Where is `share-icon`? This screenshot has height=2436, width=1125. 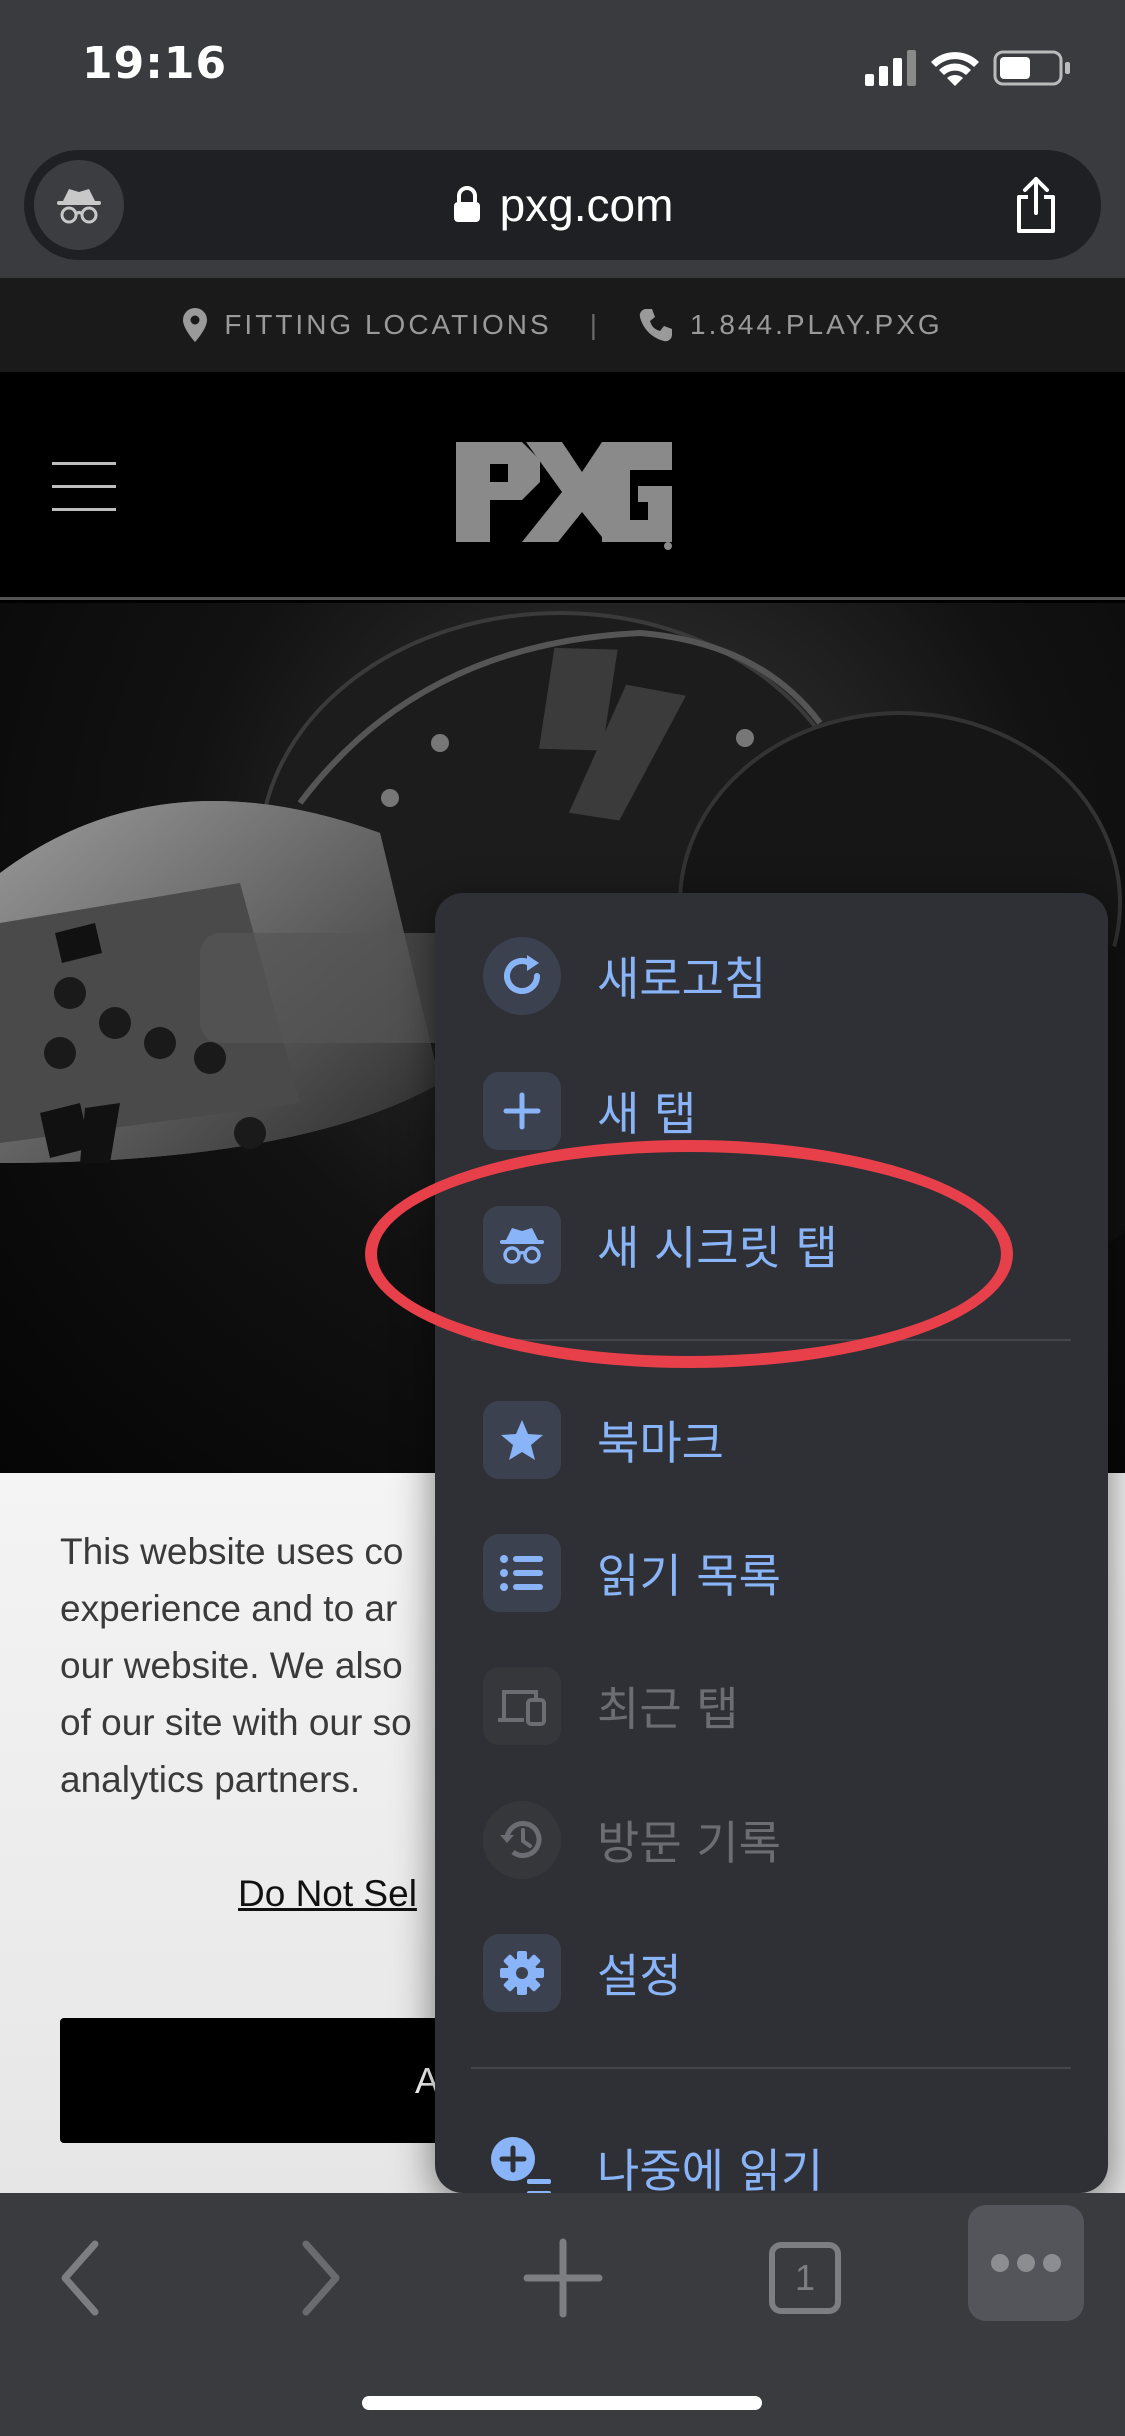
share-icon is located at coordinates (1036, 205).